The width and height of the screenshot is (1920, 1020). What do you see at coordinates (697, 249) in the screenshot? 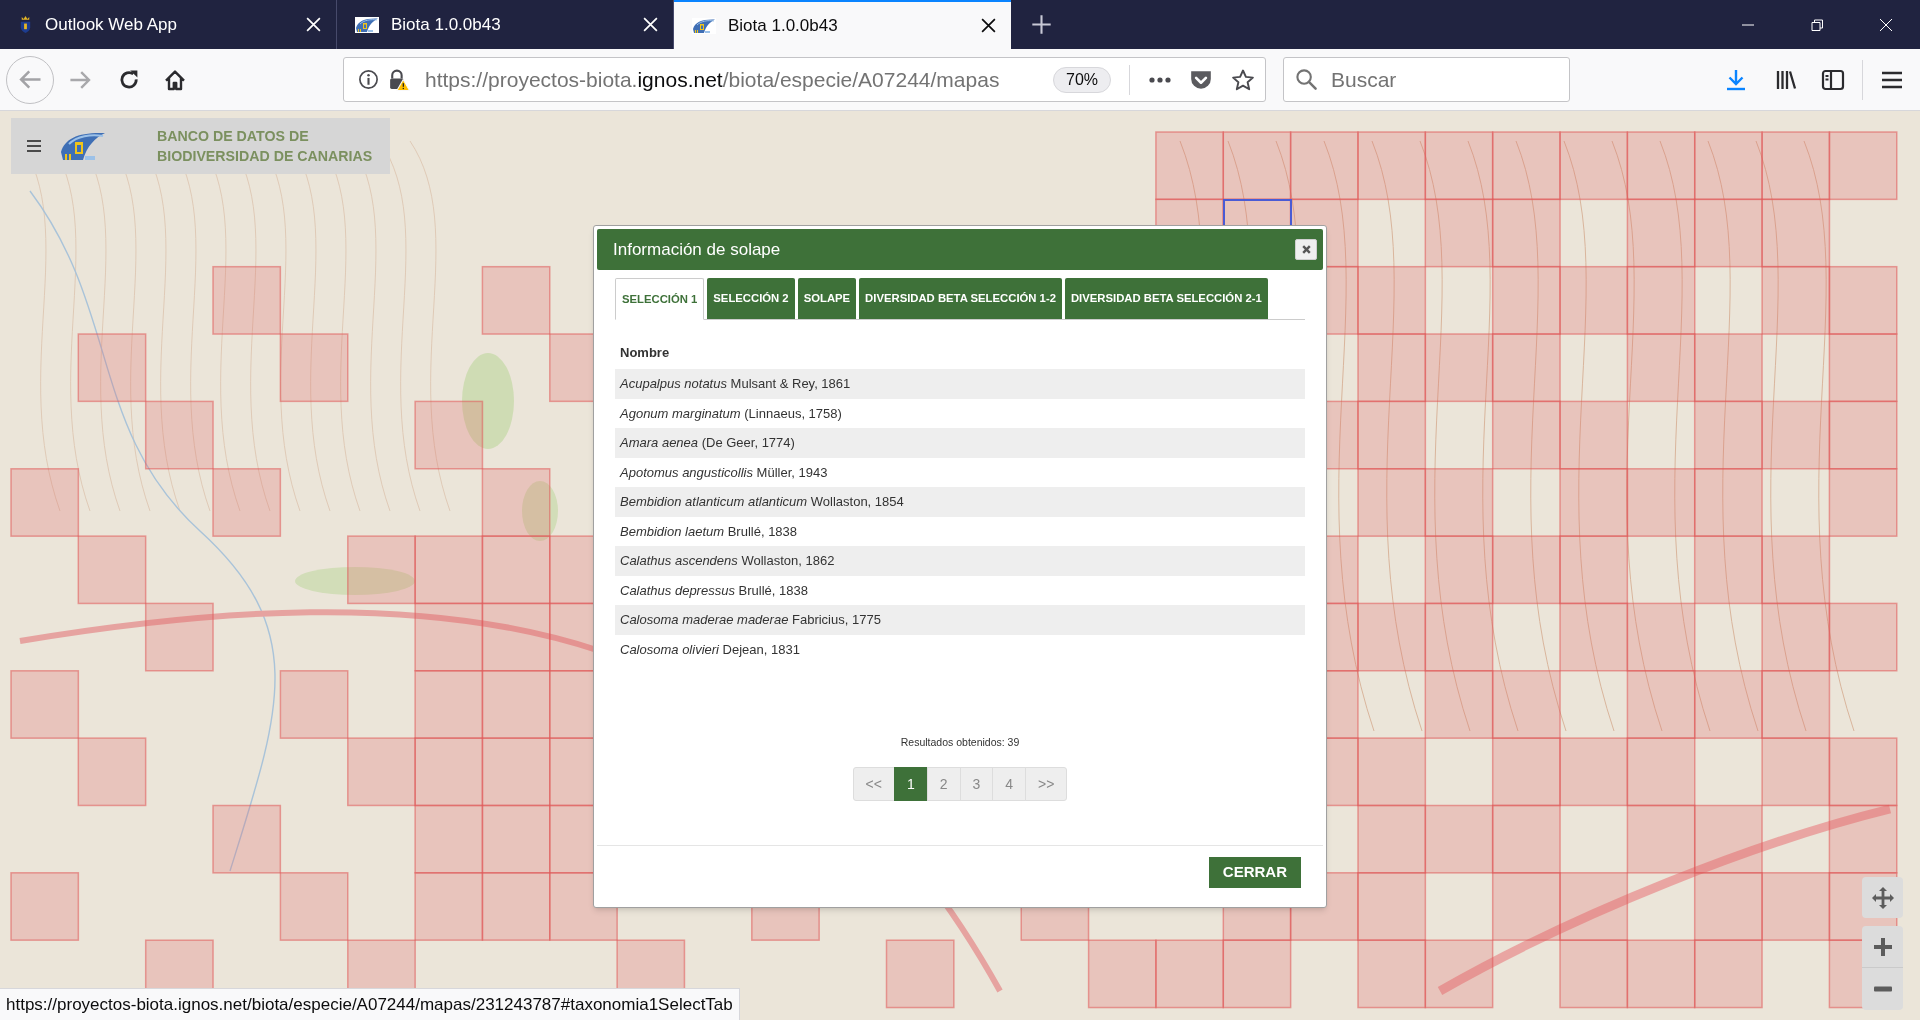
I see `dialog-title: Información de solape` at bounding box center [697, 249].